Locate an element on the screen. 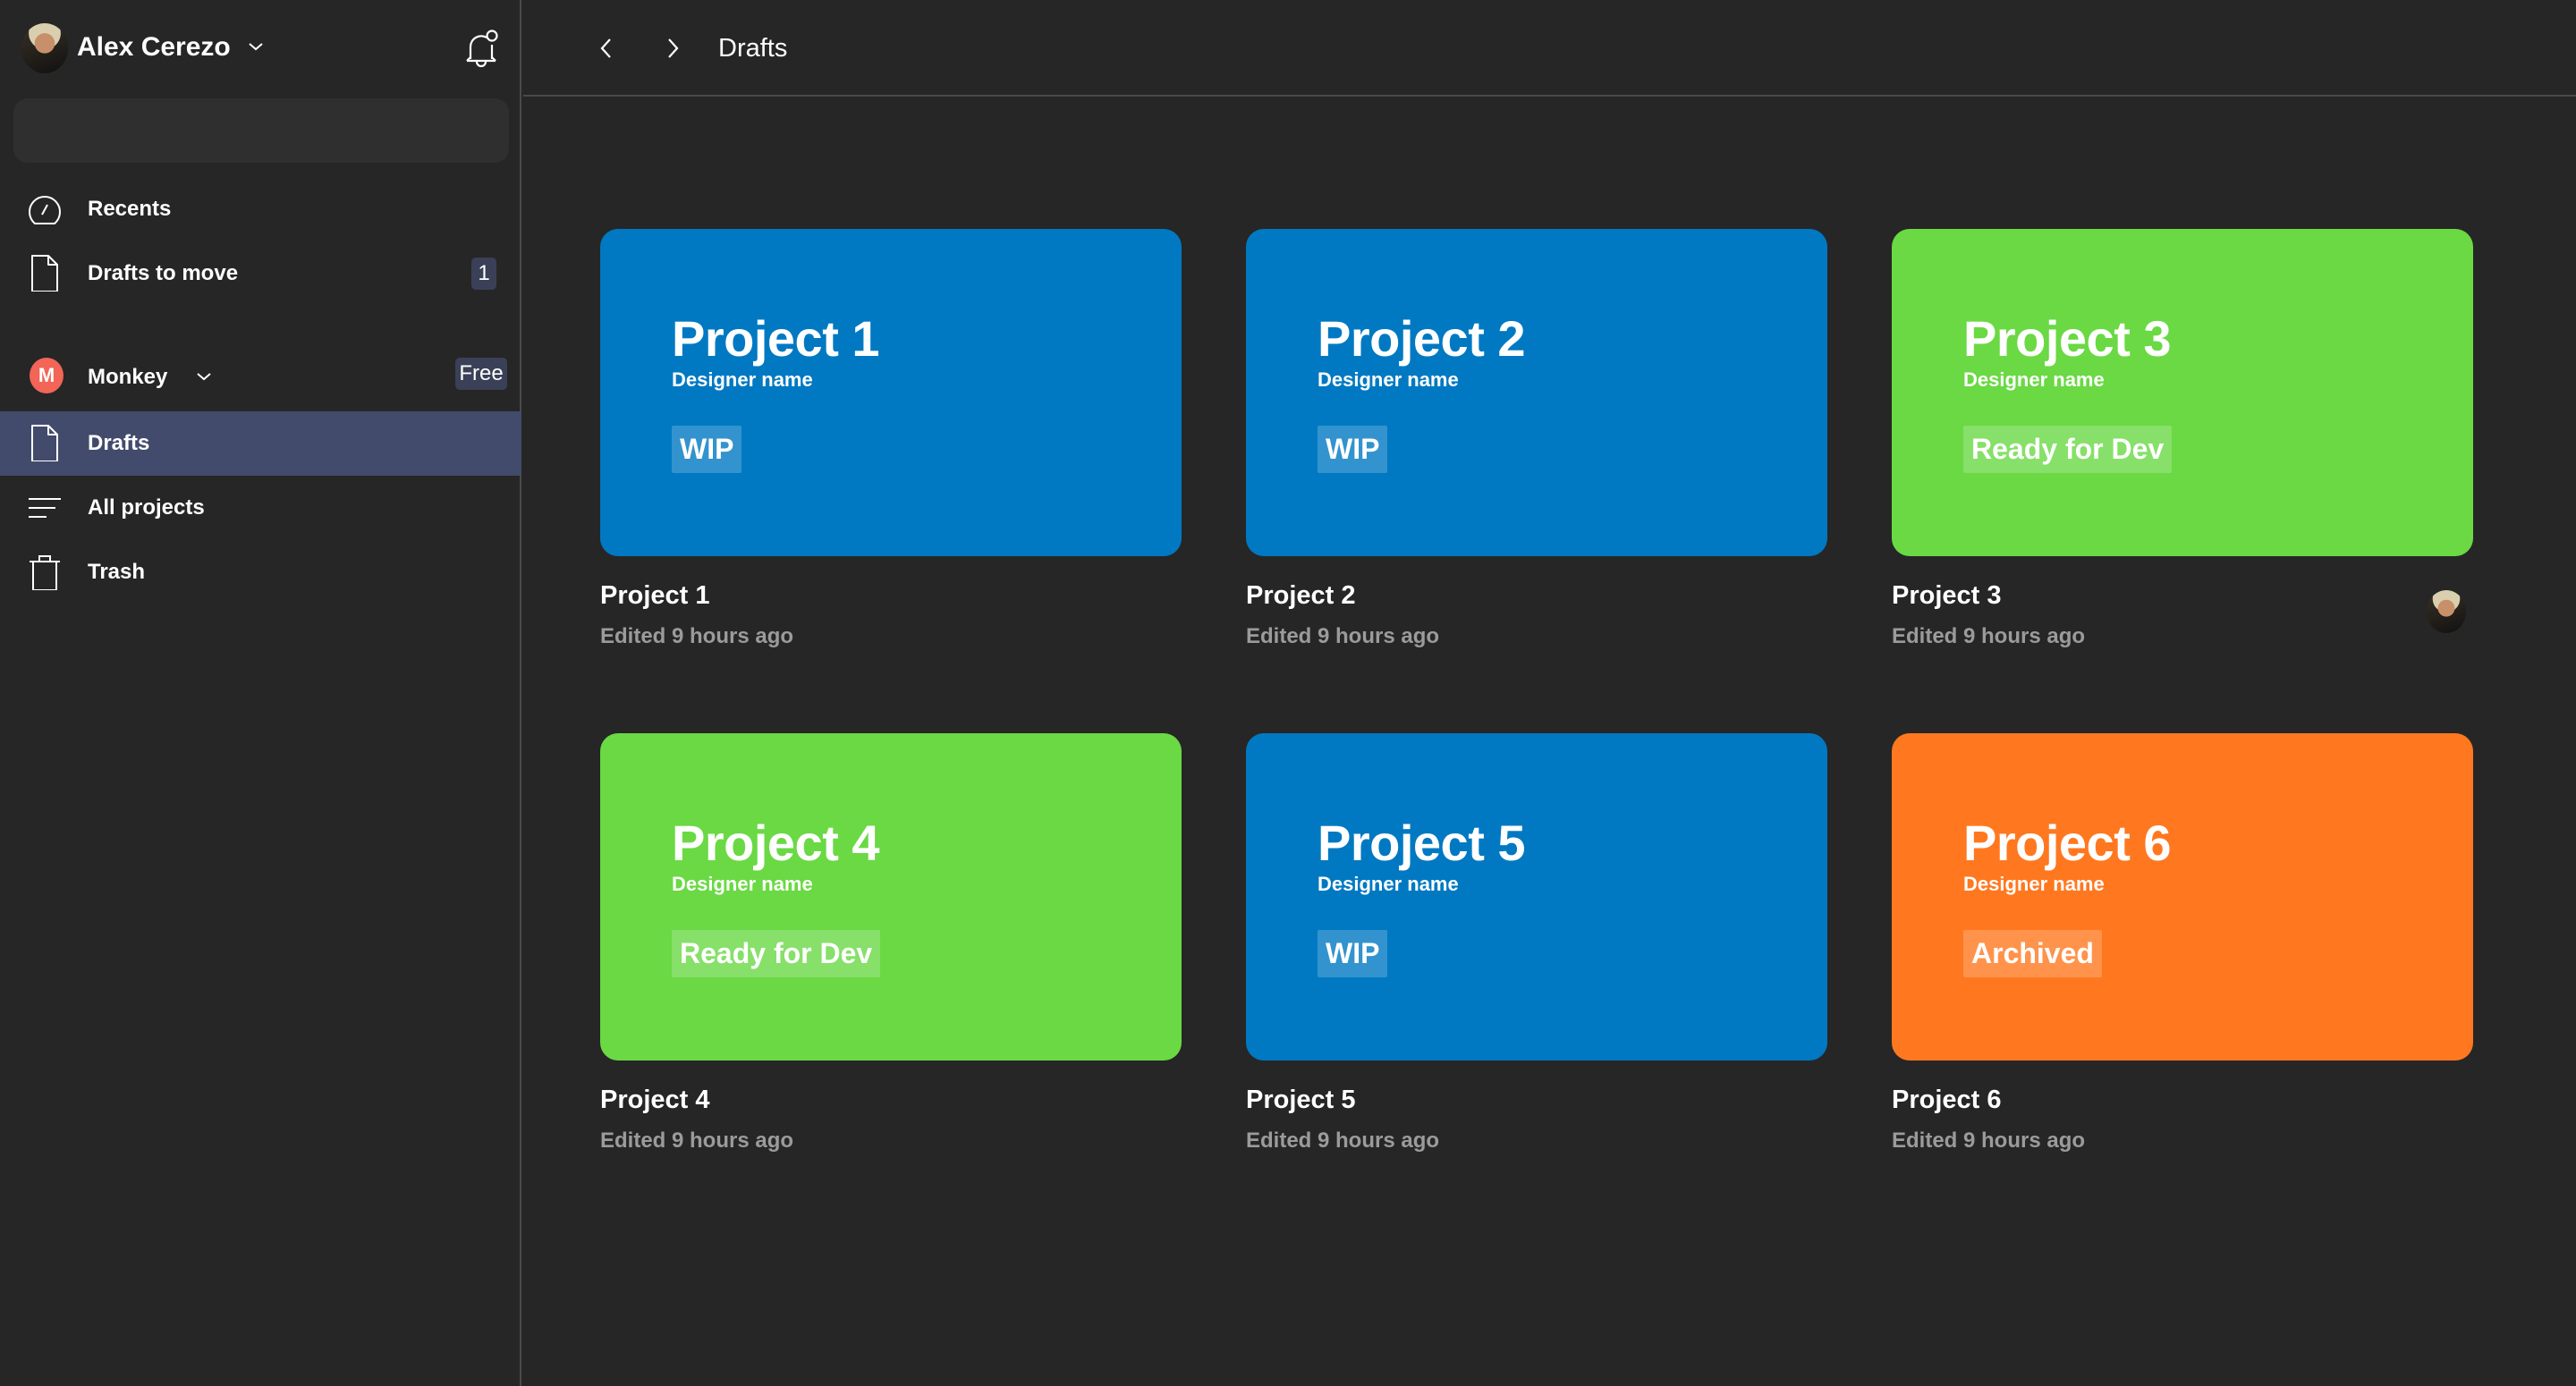 This screenshot has width=2576, height=1386. sidebar-item-label: Drafts is located at coordinates (119, 443).